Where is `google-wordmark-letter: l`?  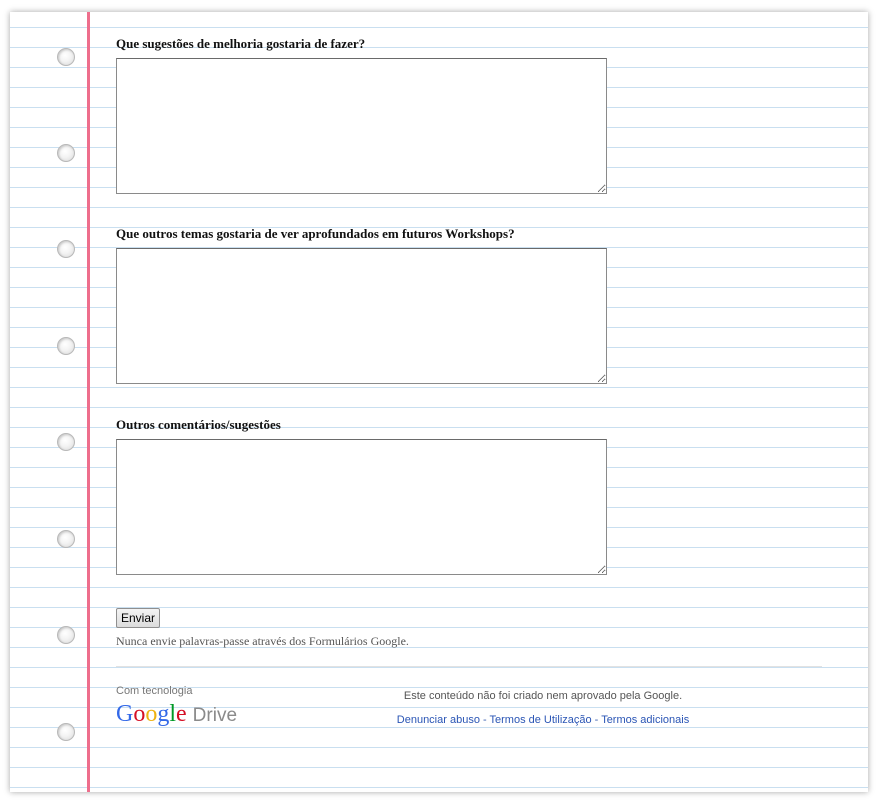
google-wordmark-letter: l is located at coordinates (173, 714).